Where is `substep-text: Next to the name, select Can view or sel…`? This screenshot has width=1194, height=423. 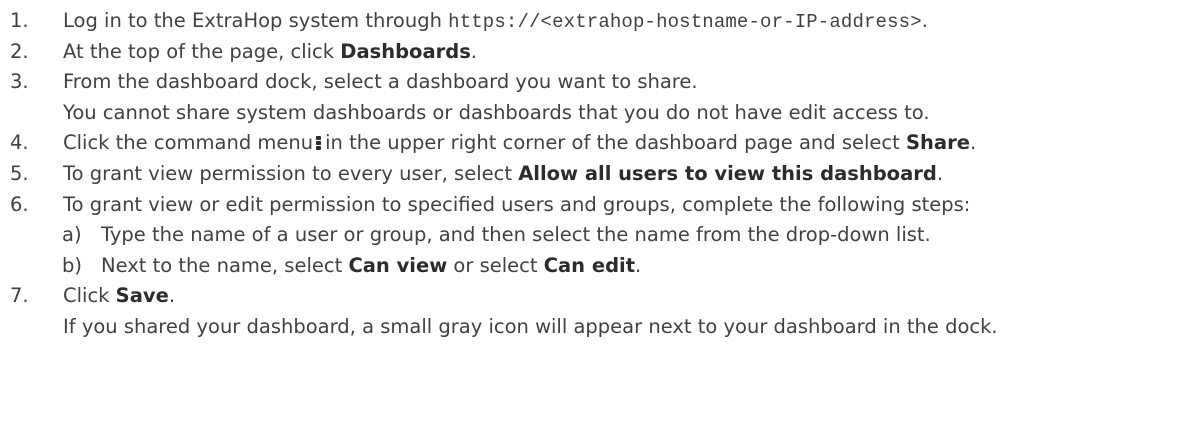
substep-text: Next to the name, select Can view or sel… is located at coordinates (371, 266).